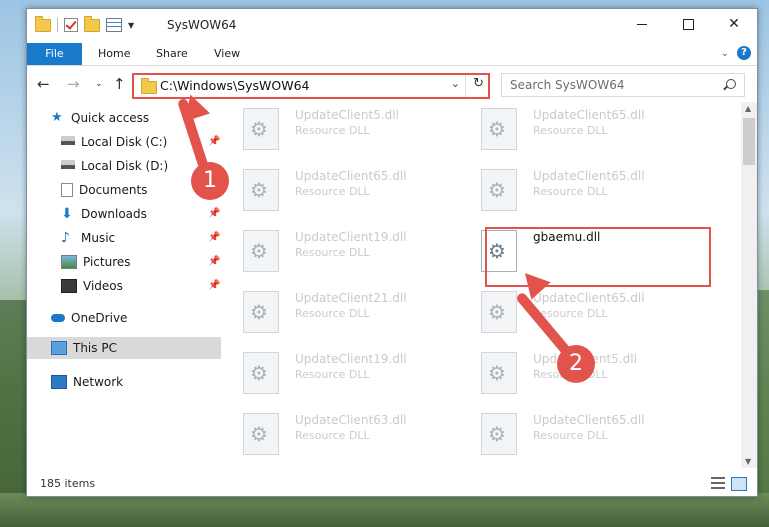  Describe the element at coordinates (748, 108) in the screenshot. I see `scroll-up-arrow-icon: ▲` at that location.